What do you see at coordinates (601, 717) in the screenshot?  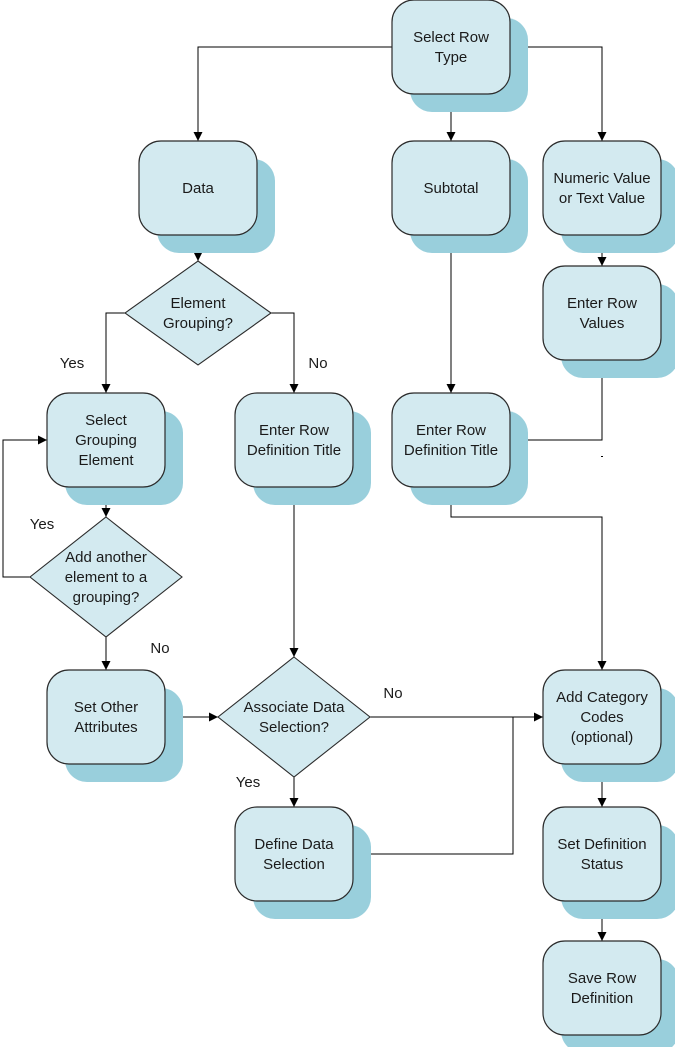 I see `node-label: Codes` at bounding box center [601, 717].